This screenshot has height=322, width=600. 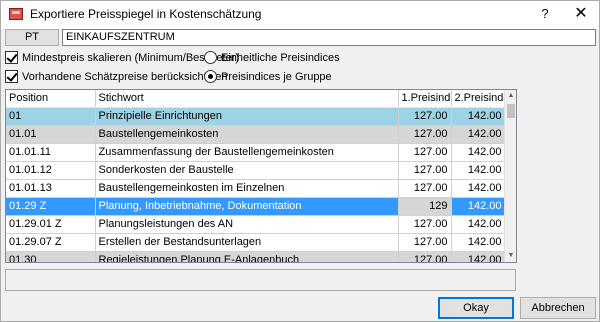 I want to click on cell-stichwort: Planungsleistungen des AN, so click(x=247, y=224).